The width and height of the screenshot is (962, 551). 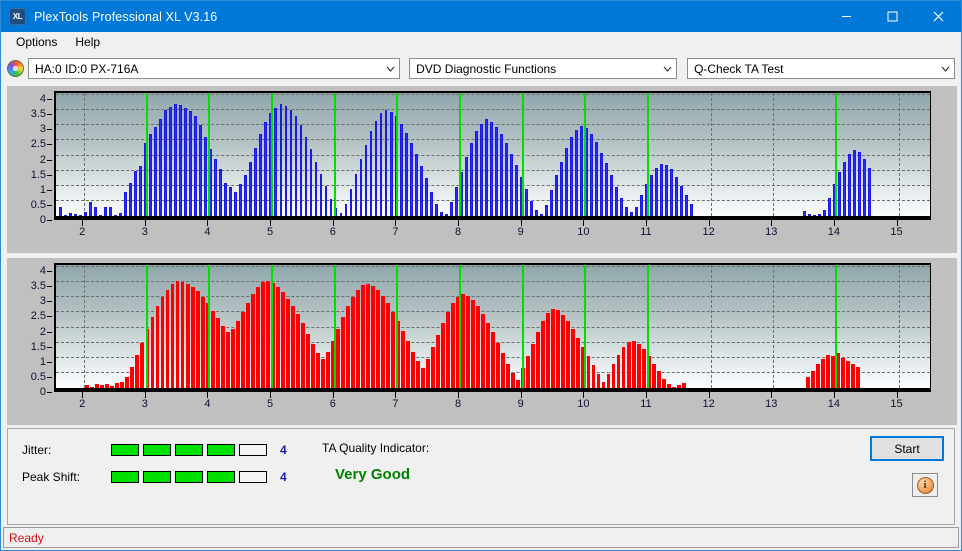 I want to click on y-axis-label: 1, so click(x=42, y=361).